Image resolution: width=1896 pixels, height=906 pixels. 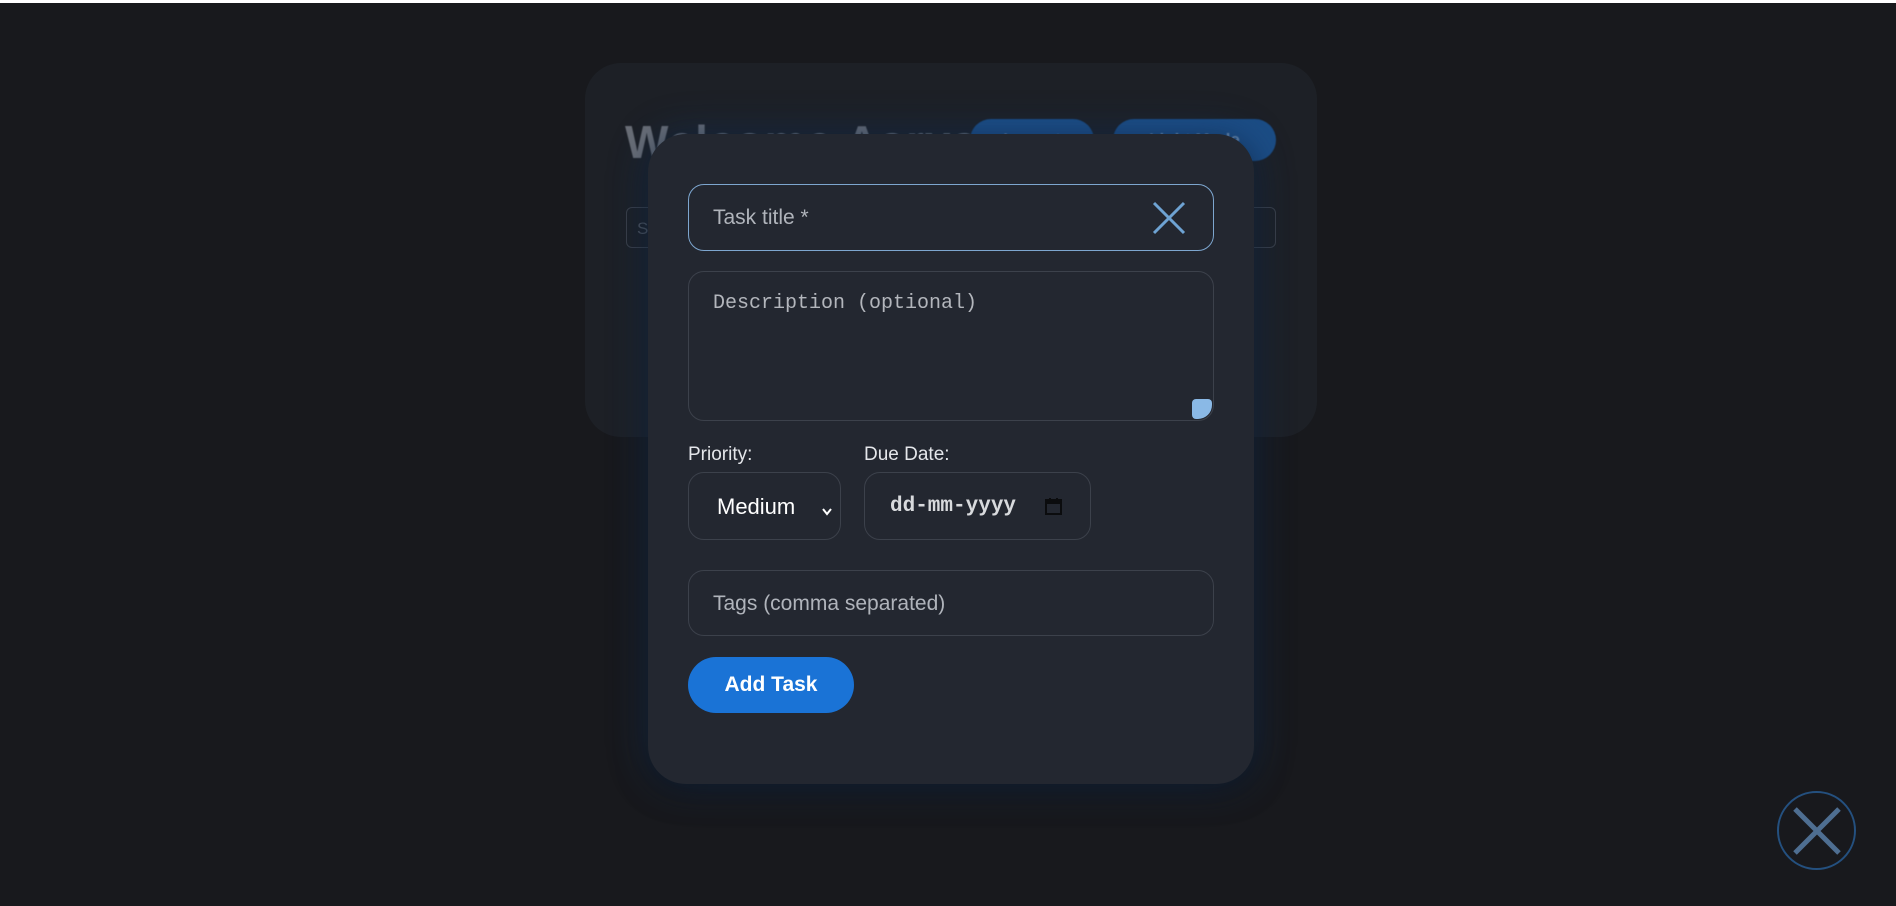 I want to click on due-date-label: Due Date:, so click(x=907, y=454).